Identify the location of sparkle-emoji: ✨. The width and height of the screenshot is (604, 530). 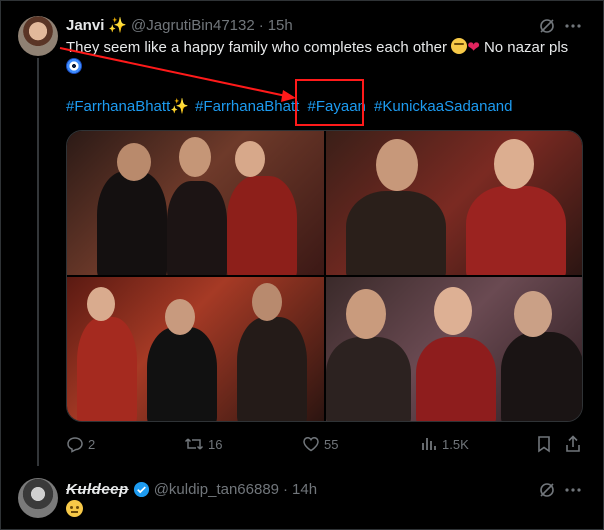
(118, 25).